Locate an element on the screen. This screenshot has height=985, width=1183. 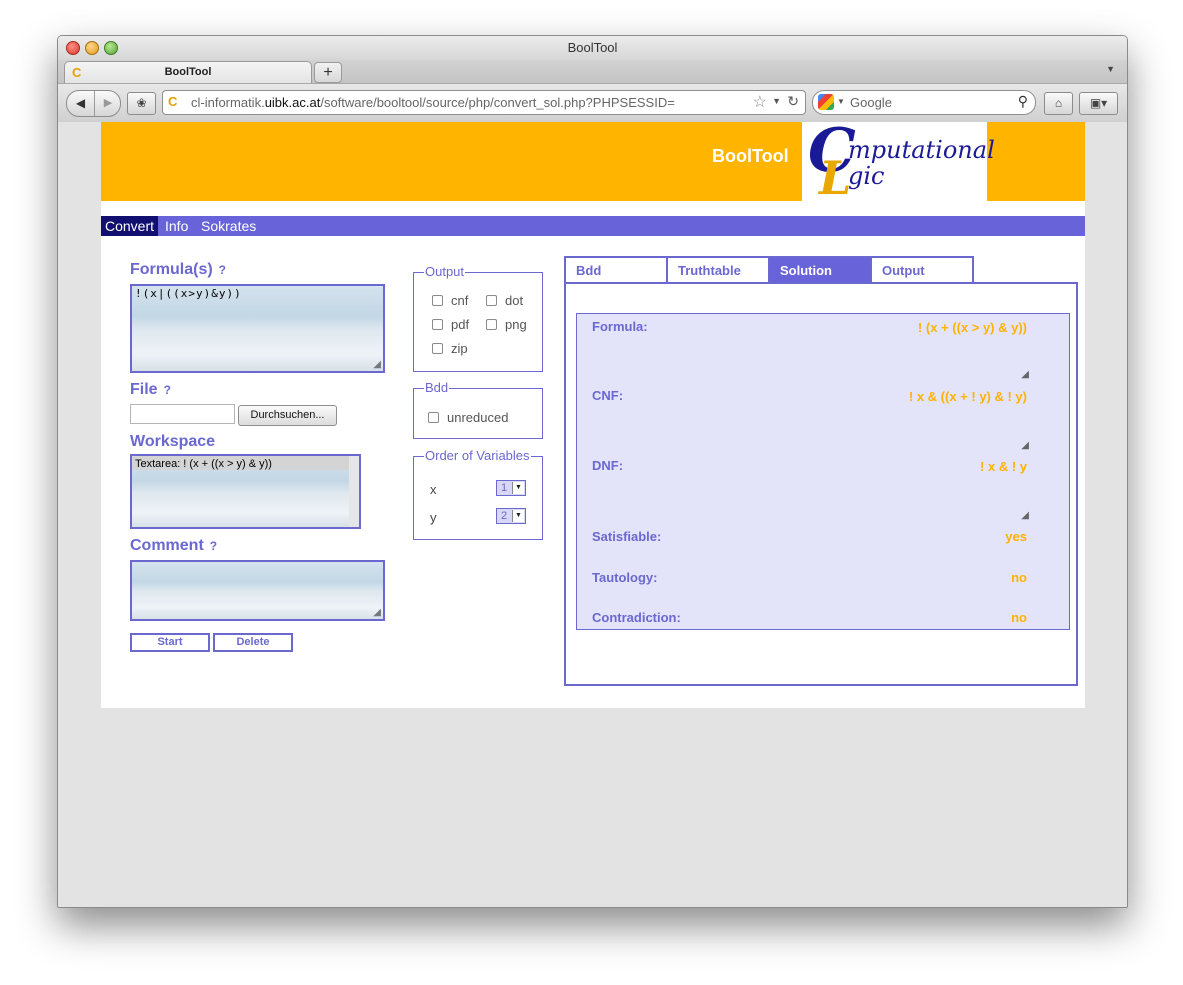
output-fieldset: Output cnf dot pdf png zip is located at coordinates (478, 318).